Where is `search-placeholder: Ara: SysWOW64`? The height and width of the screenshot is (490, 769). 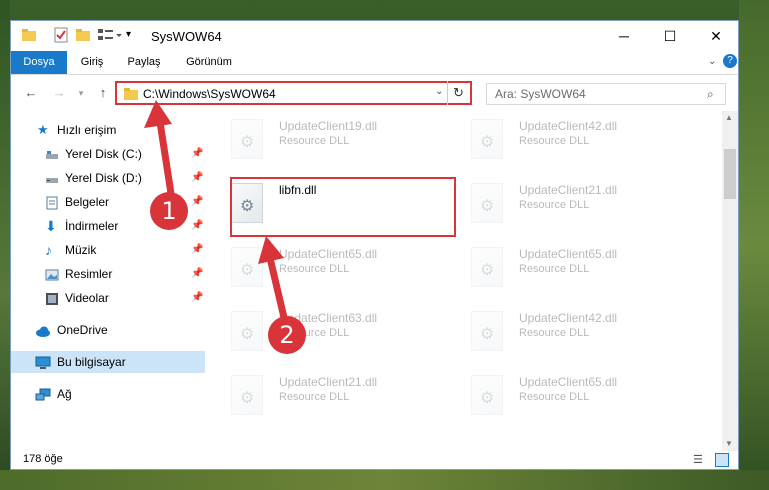
search-placeholder: Ara: SysWOW64 is located at coordinates (540, 94).